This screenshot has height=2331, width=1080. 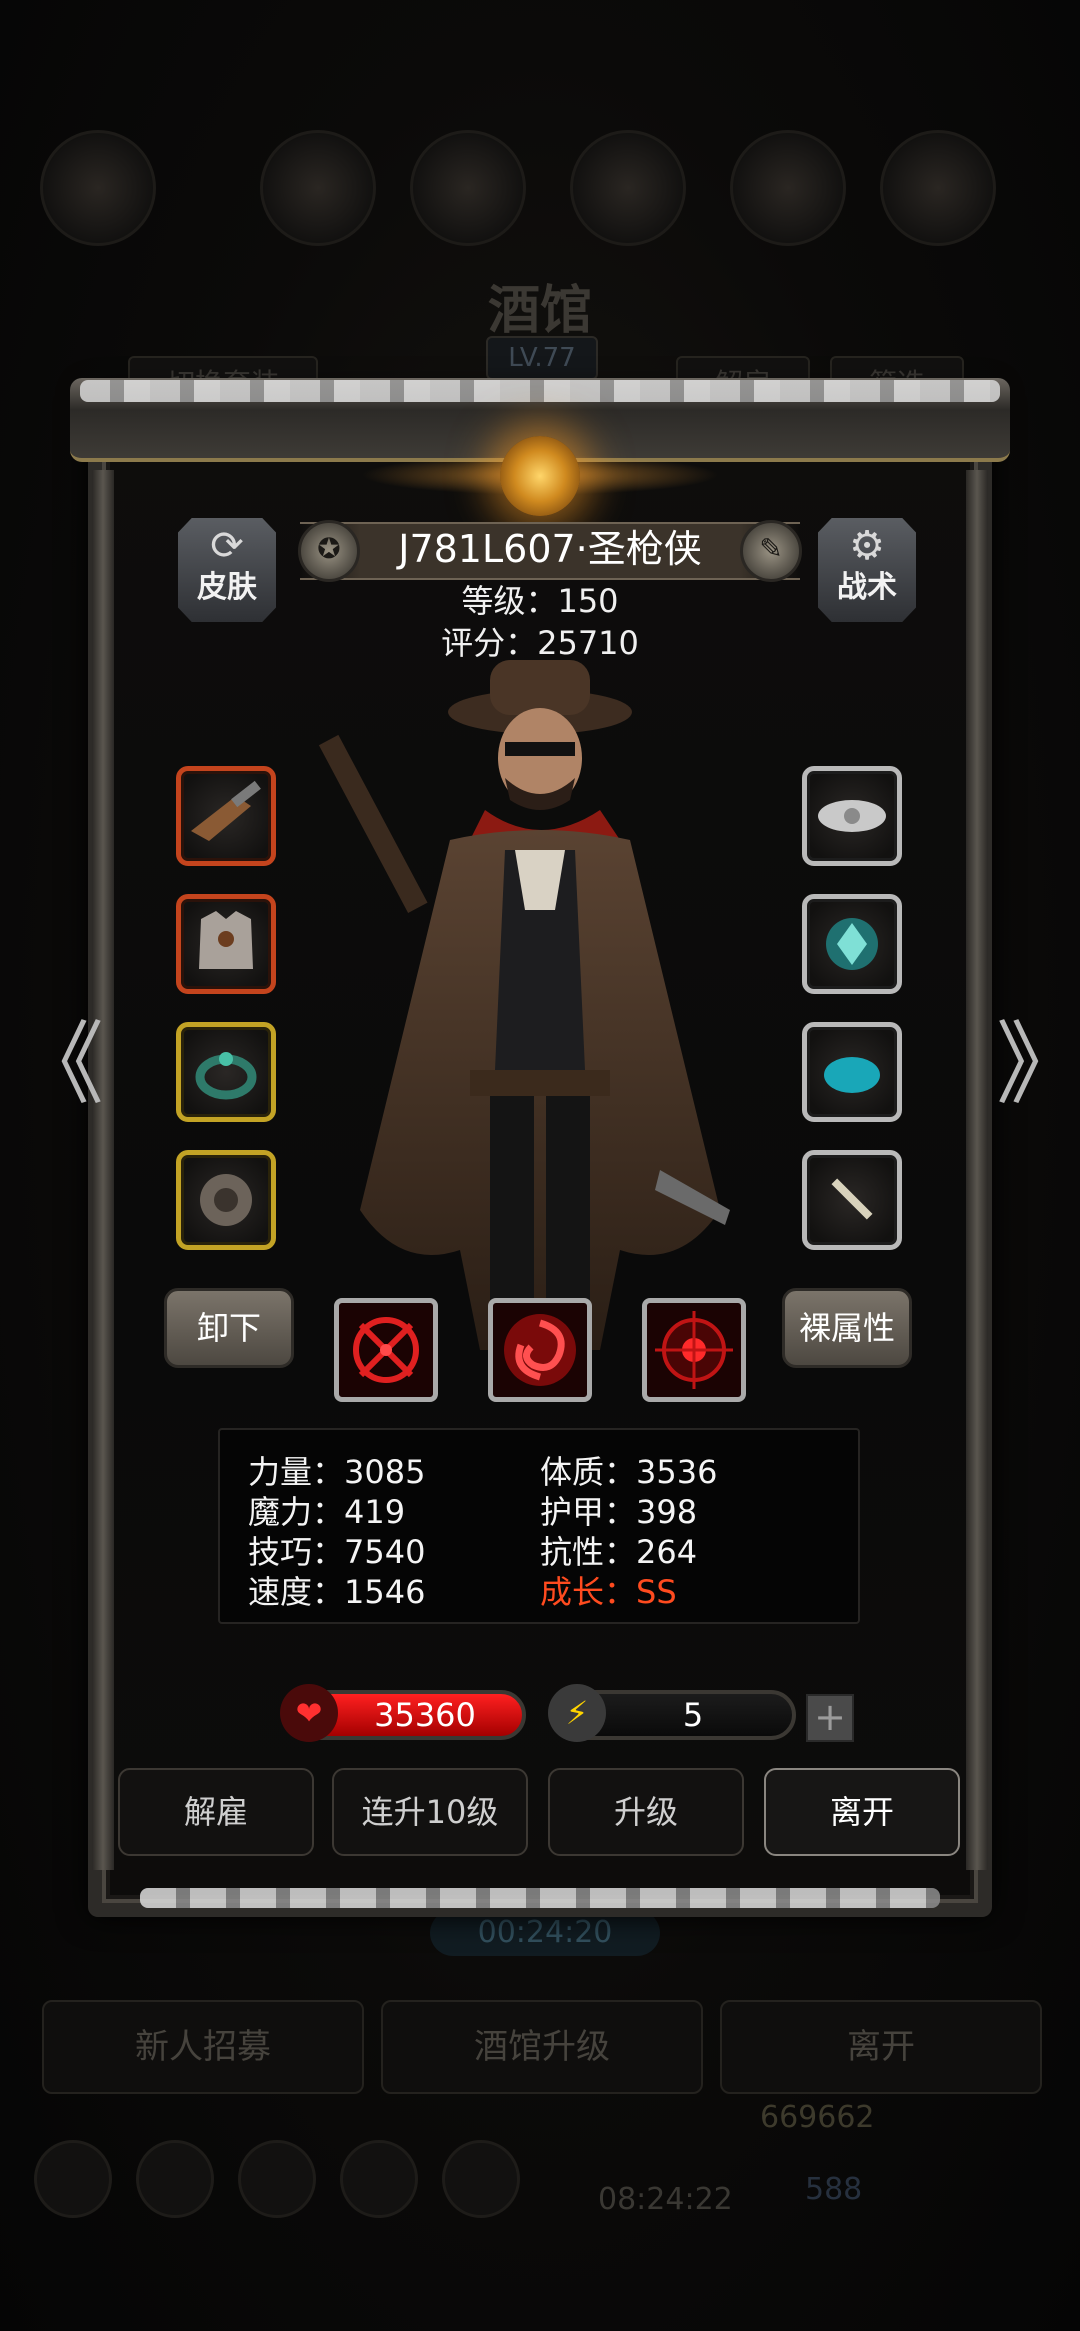 I want to click on snow-decoration, so click(x=540, y=391).